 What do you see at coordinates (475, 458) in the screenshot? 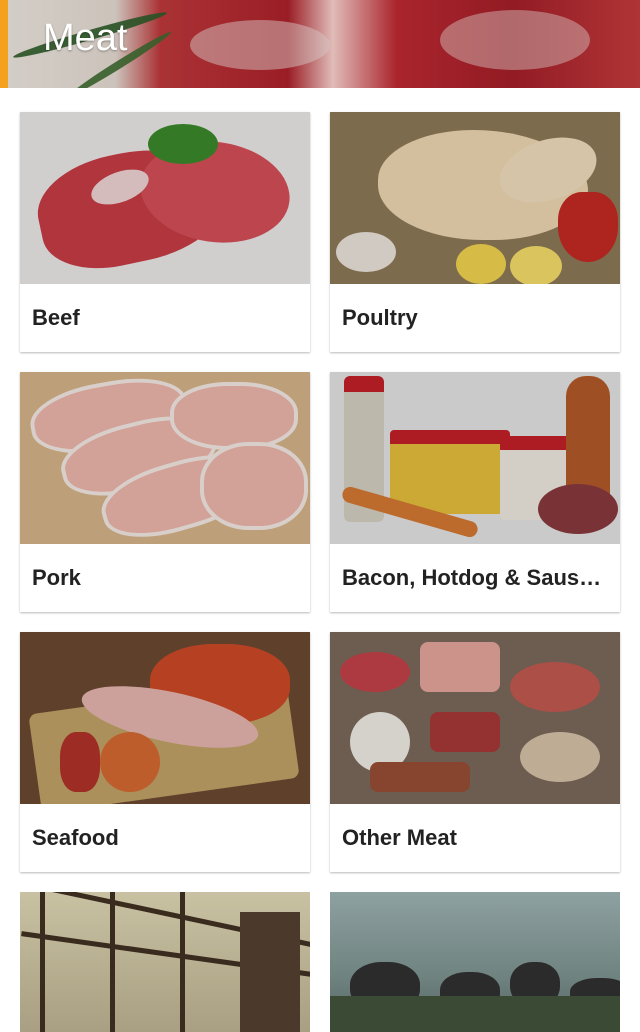
I see `bacon-hotdog-sausage-image` at bounding box center [475, 458].